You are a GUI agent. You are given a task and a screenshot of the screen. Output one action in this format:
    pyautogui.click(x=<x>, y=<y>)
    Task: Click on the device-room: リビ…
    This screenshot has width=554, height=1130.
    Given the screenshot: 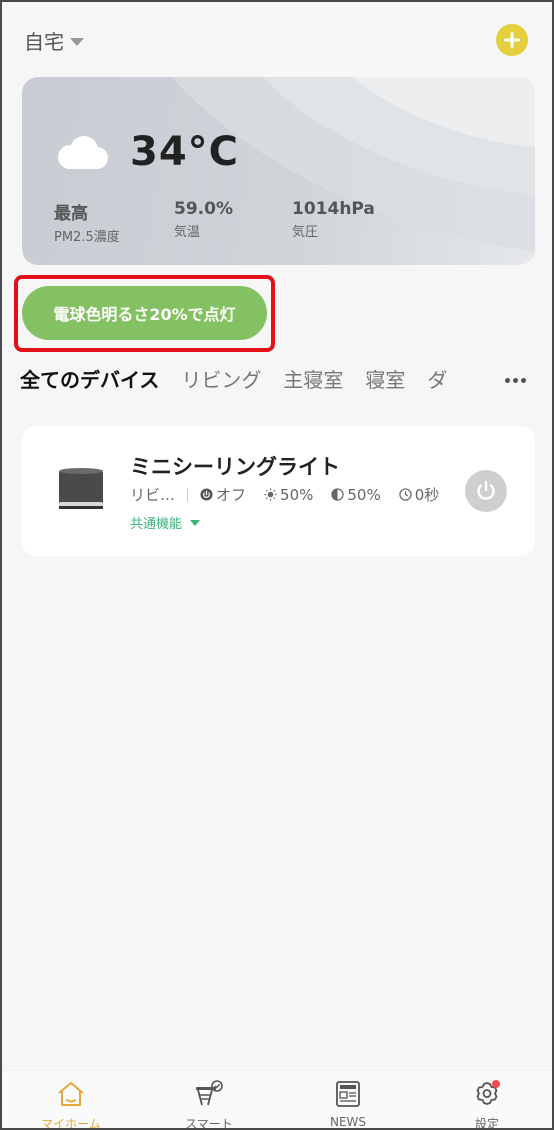 What is the action you would take?
    pyautogui.click(x=153, y=495)
    